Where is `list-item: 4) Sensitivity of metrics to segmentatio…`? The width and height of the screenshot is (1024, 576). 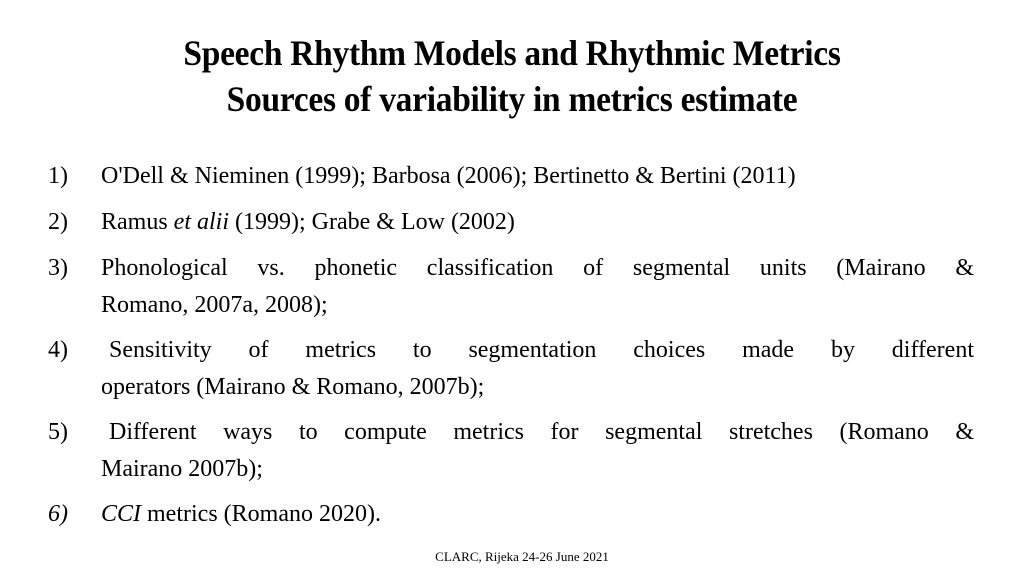 list-item: 4) Sensitivity of metrics to segmentatio… is located at coordinates (511, 369).